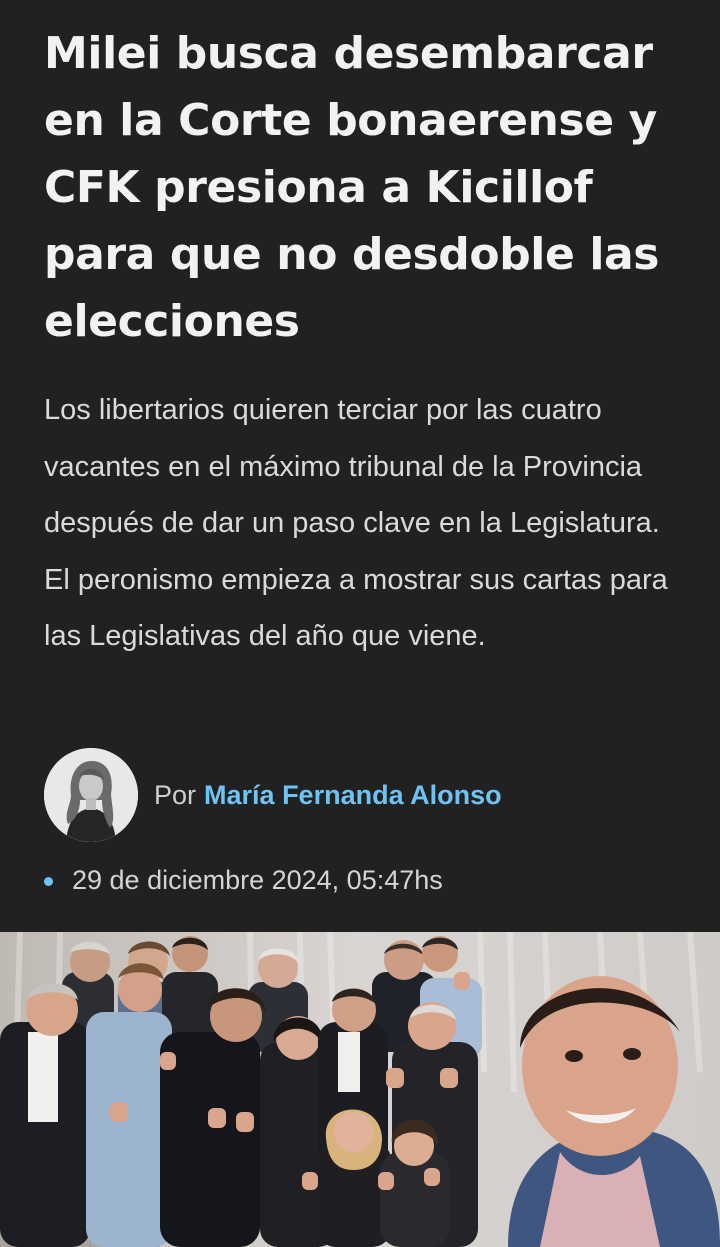 Image resolution: width=720 pixels, height=1247 pixels. I want to click on author-byline: Por María Fernanda Alonso, so click(273, 795).